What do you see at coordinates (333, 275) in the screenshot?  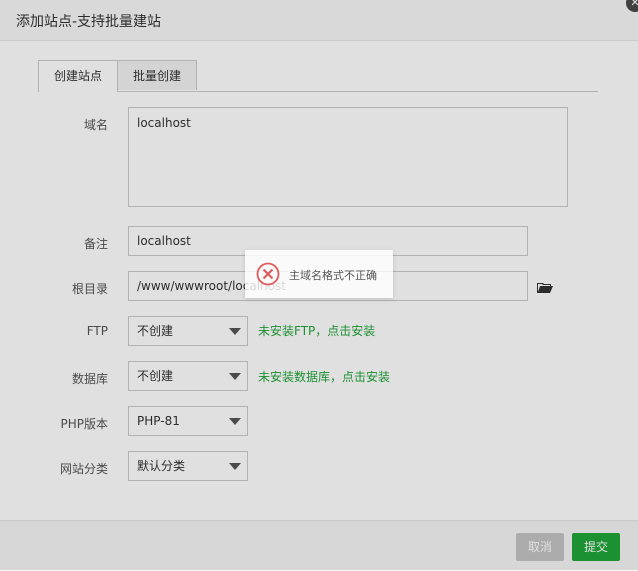 I see `toast-message: 主域名格式不正确` at bounding box center [333, 275].